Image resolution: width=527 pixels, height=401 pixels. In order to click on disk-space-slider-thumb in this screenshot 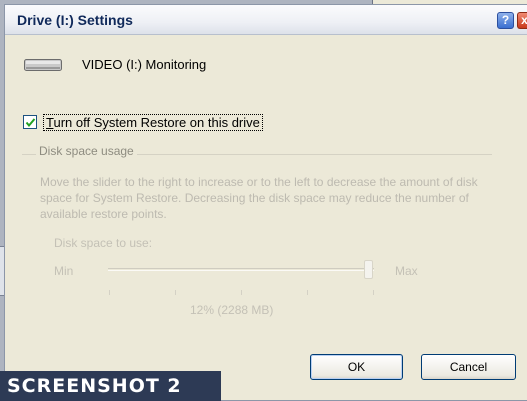, I will do `click(368, 269)`.